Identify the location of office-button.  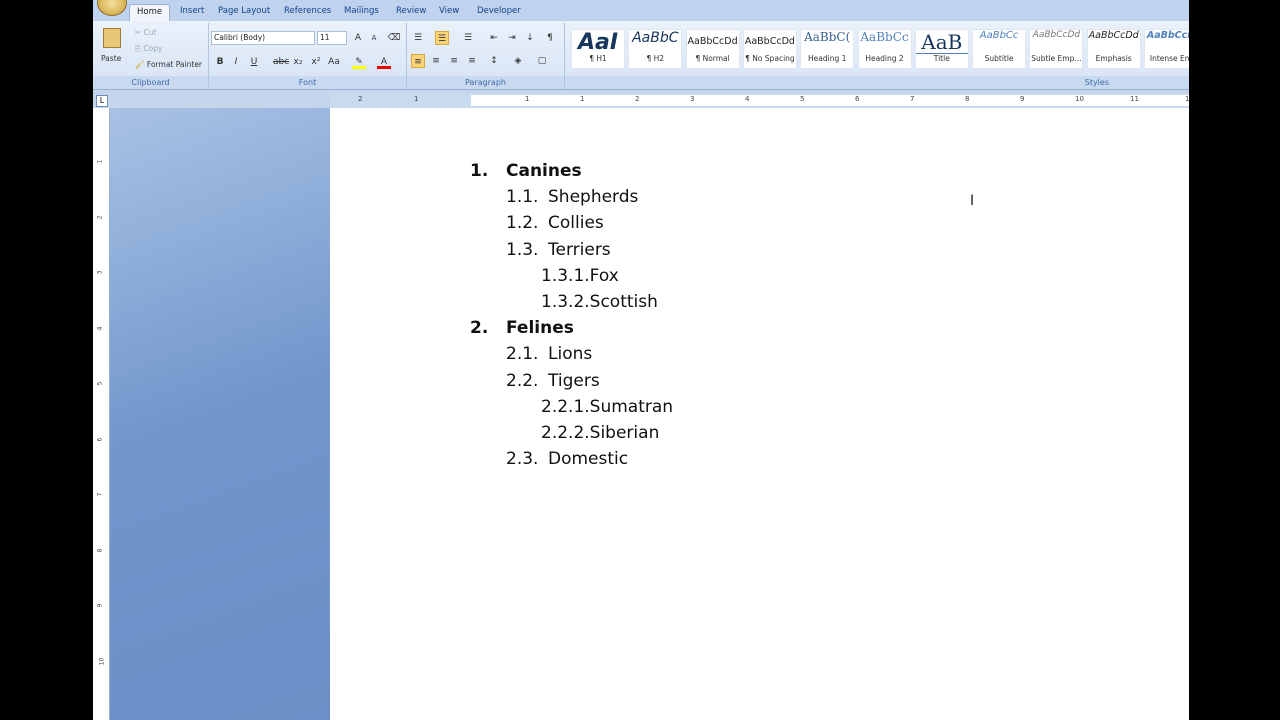
(112, 8).